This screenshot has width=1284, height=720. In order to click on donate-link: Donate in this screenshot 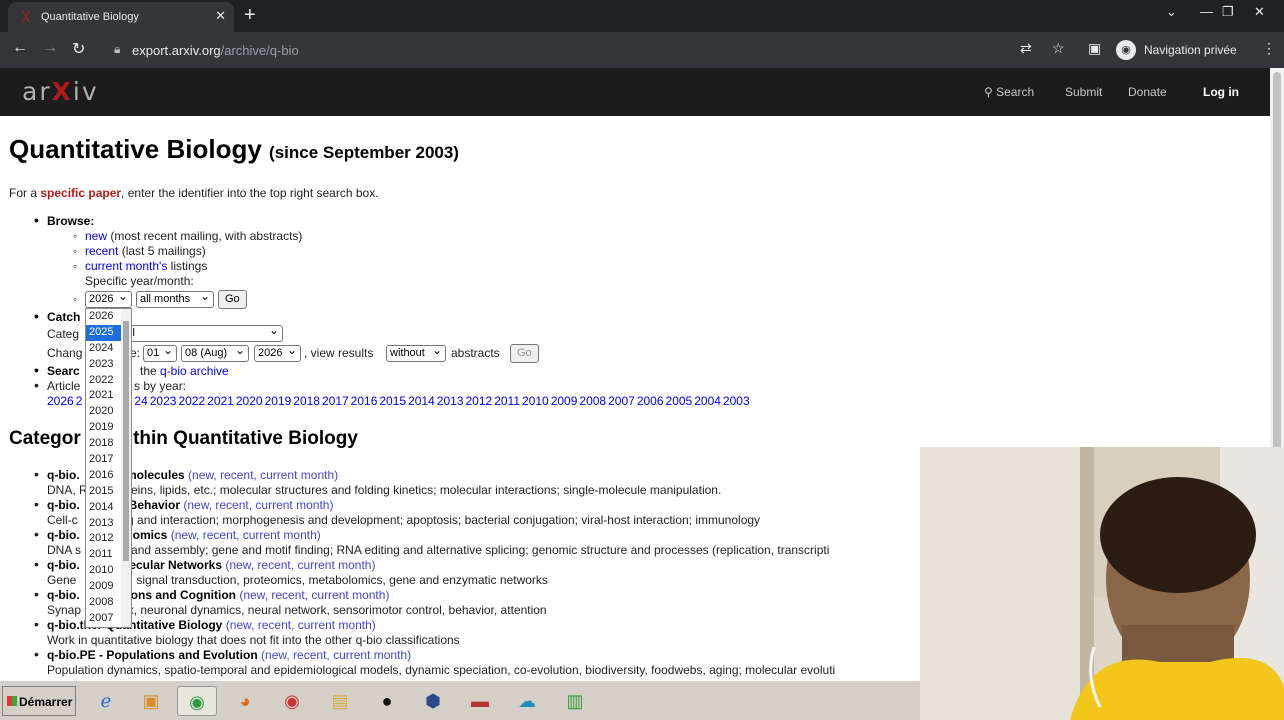, I will do `click(1147, 92)`.